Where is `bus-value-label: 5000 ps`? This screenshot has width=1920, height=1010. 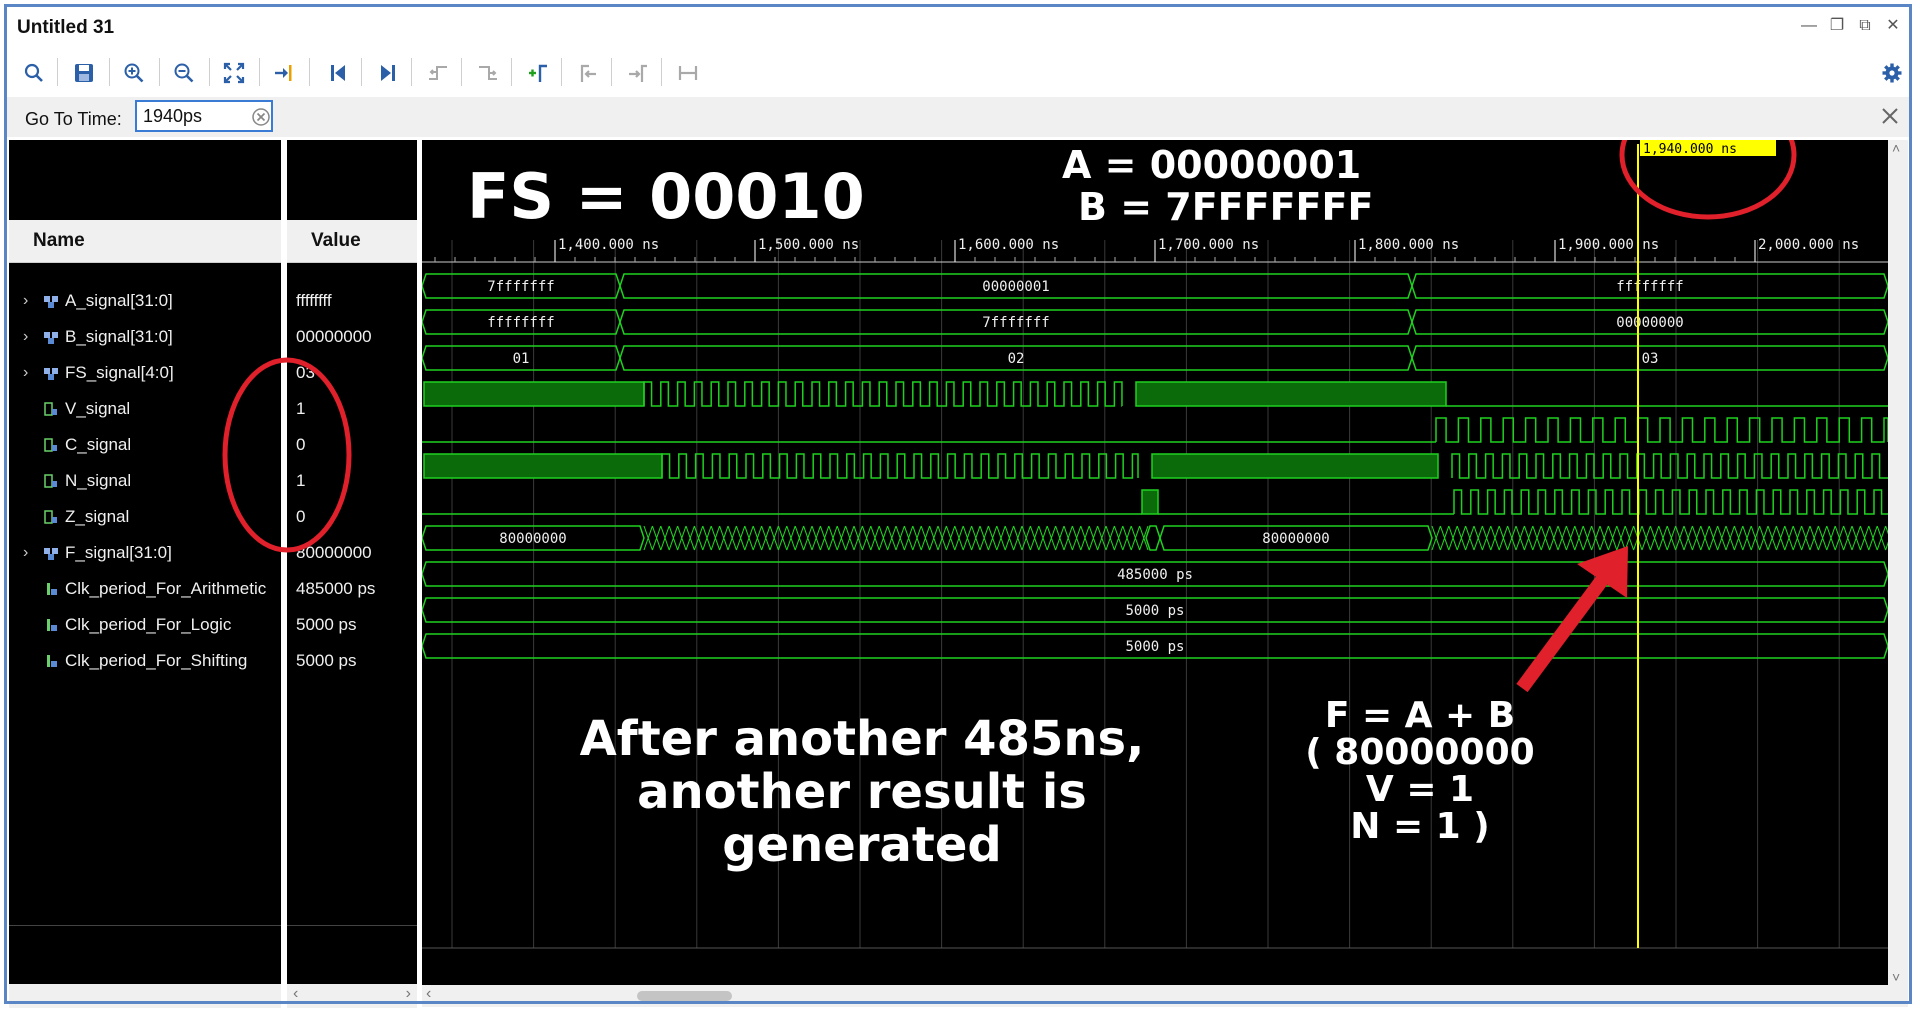
bus-value-label: 5000 ps is located at coordinates (1154, 611).